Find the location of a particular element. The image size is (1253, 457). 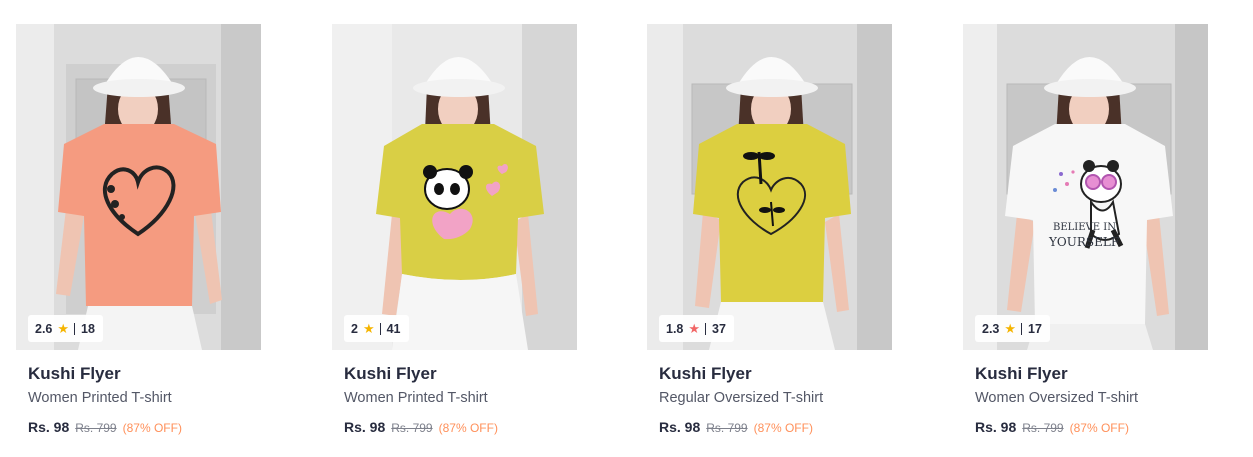

product-title: Women Oversized T-shirt is located at coordinates (1056, 398).